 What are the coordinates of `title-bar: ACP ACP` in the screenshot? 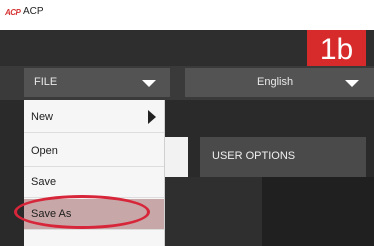 It's located at (187, 15).